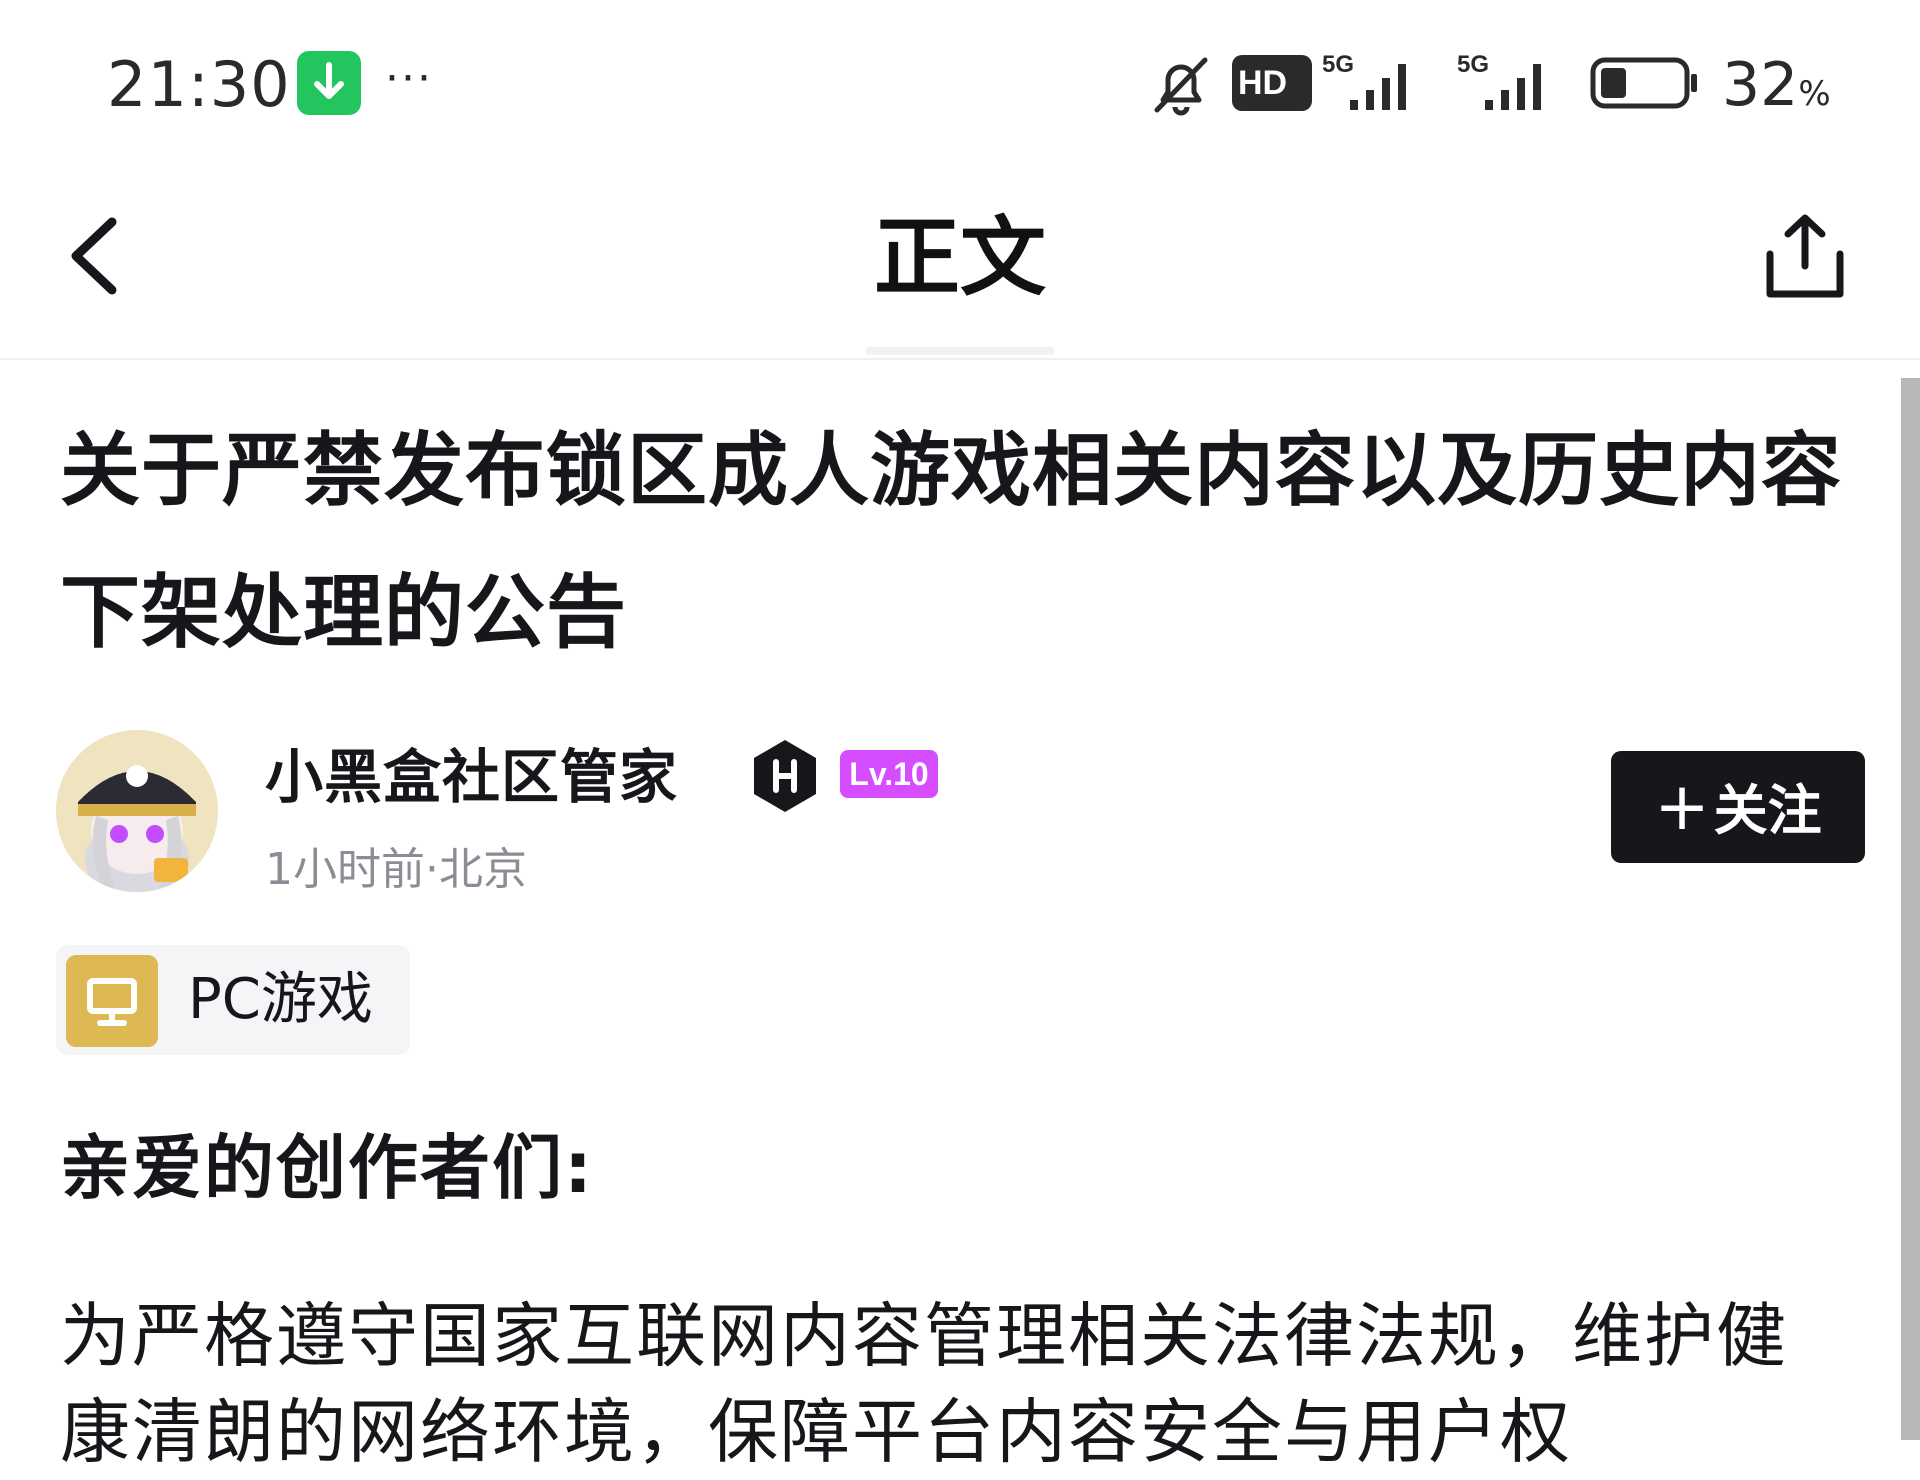  What do you see at coordinates (409, 78) in the screenshot?
I see `more-notifications-icon: ···` at bounding box center [409, 78].